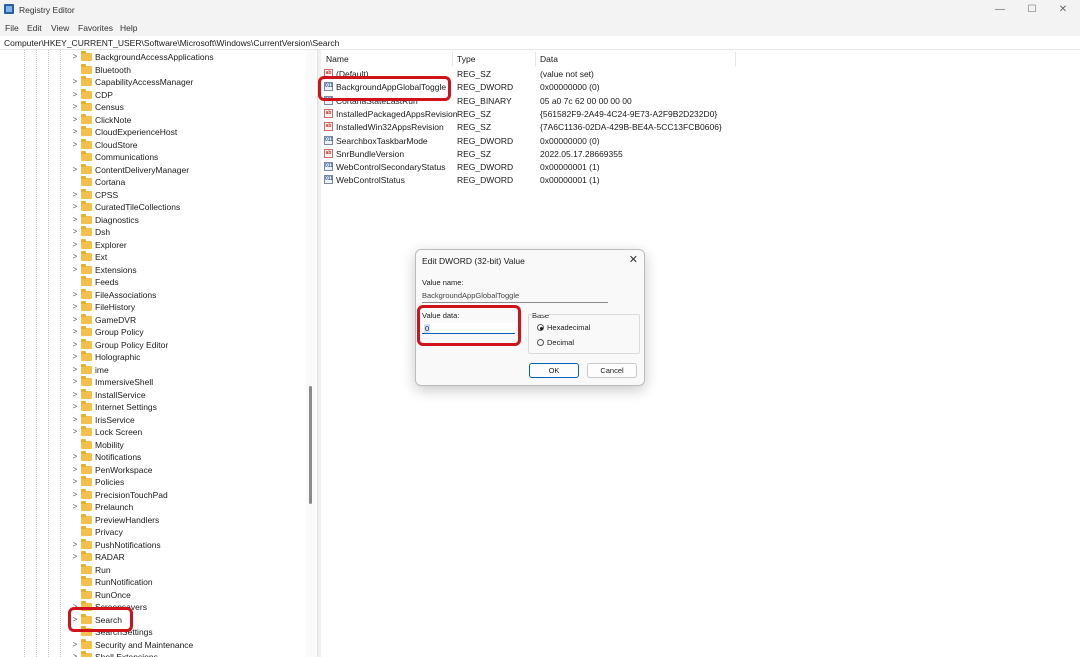 The height and width of the screenshot is (657, 1080). What do you see at coordinates (110, 557) in the screenshot?
I see `tree-item-label: RADAR` at bounding box center [110, 557].